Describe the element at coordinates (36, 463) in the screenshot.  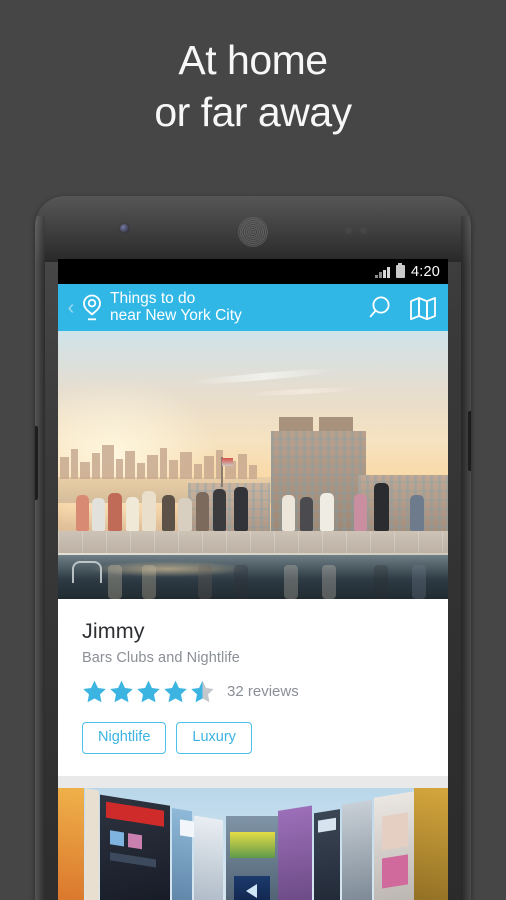
I see `volume-rocker-button` at that location.